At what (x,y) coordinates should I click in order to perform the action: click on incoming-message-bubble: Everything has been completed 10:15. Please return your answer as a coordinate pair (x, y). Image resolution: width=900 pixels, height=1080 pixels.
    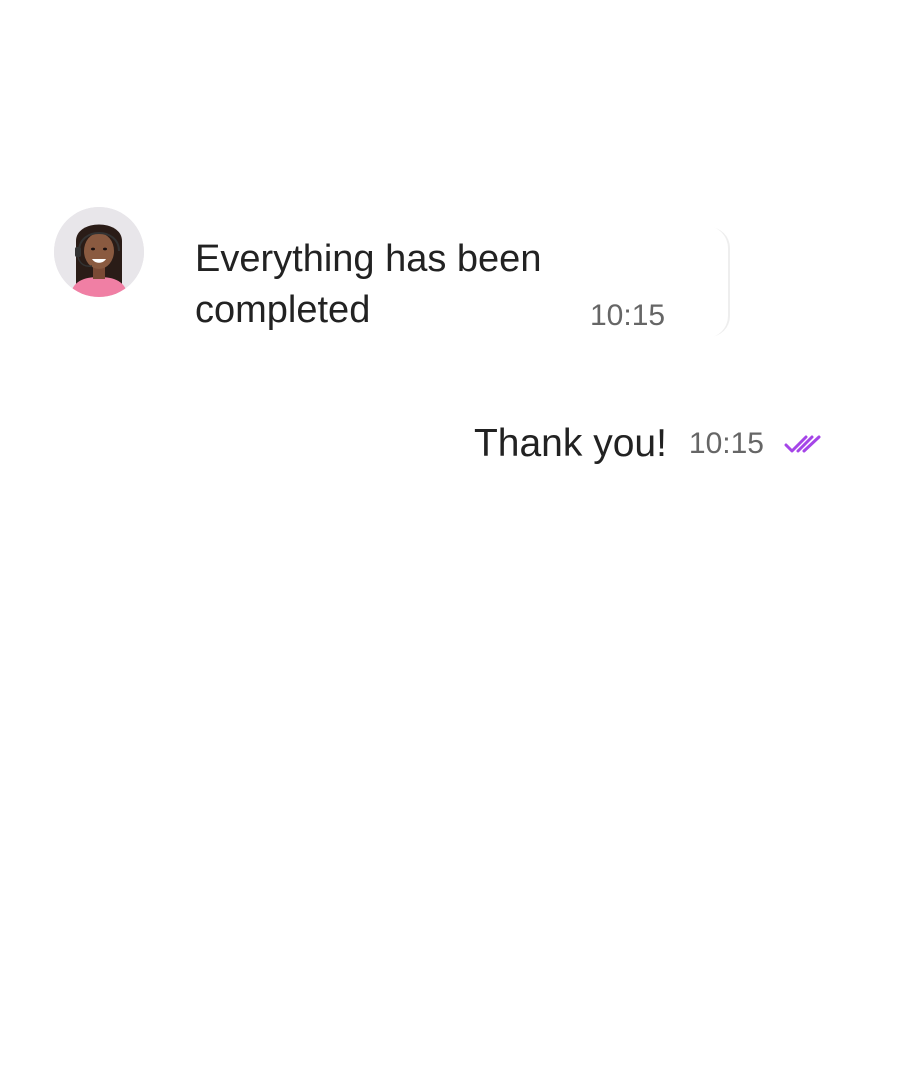
    Looking at the image, I should click on (448, 282).